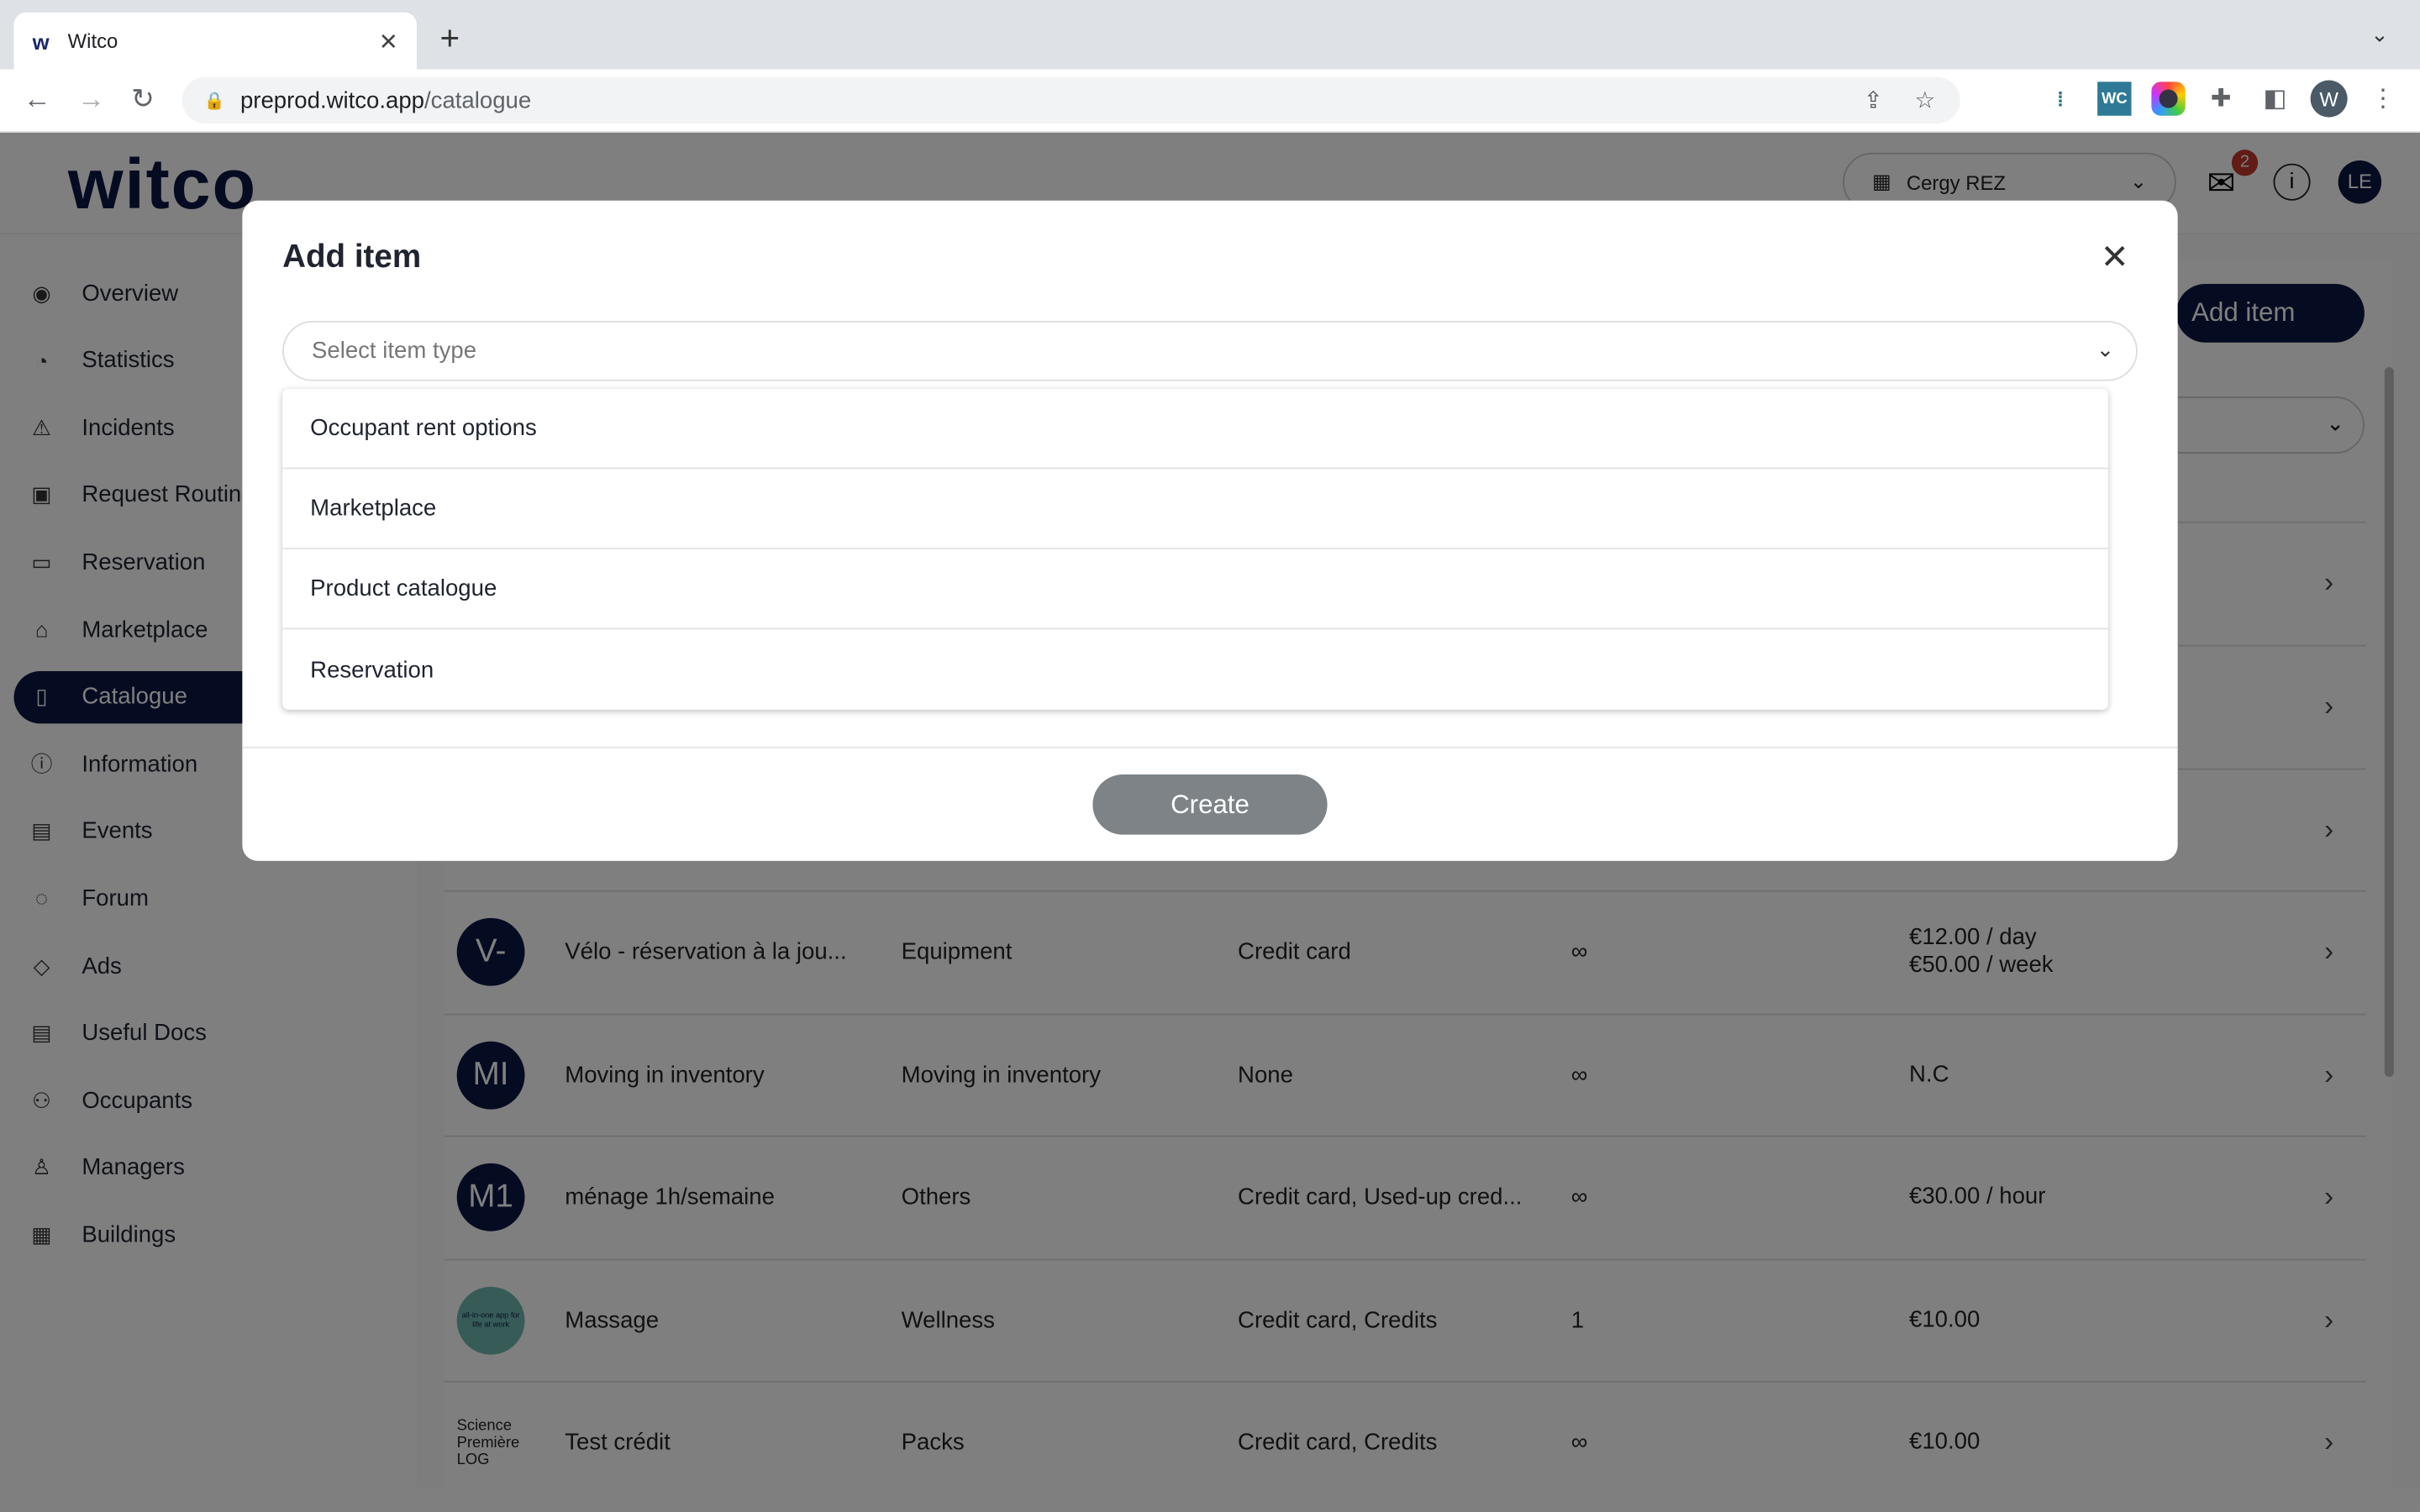 This screenshot has height=1512, width=2420. I want to click on option-product-catalogue: Product catalogue, so click(1195, 589).